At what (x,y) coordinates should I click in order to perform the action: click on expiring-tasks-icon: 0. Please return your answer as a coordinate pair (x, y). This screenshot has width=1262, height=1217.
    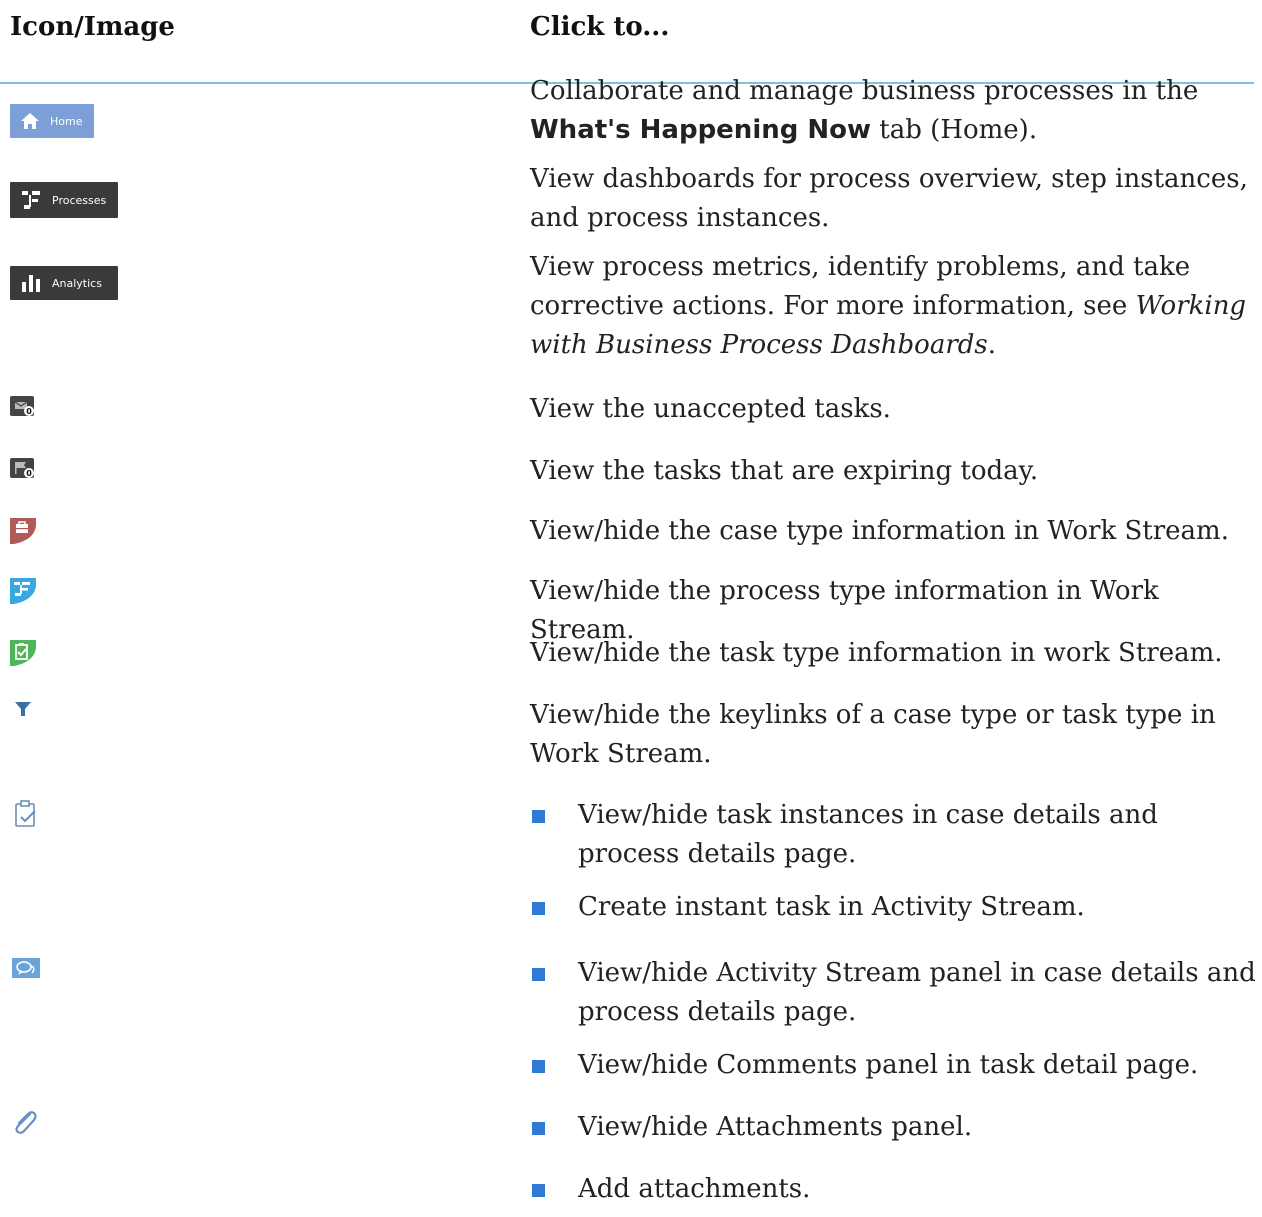
    Looking at the image, I should click on (23, 469).